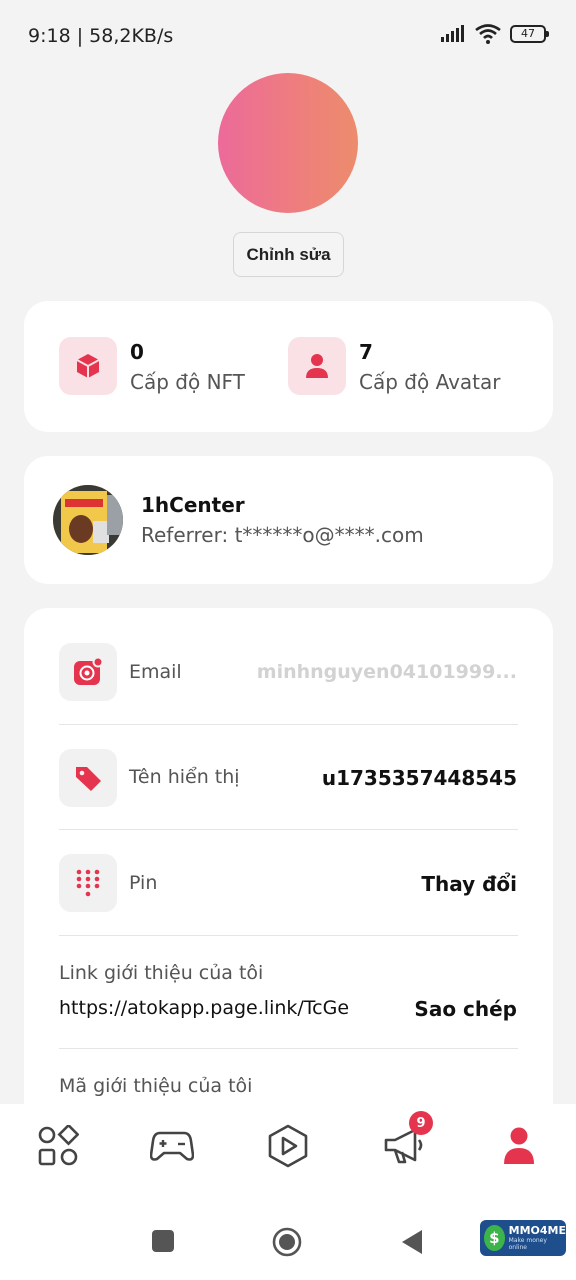  I want to click on mmo4me-watermark: $ MMO4ME Make money online, so click(523, 1238).